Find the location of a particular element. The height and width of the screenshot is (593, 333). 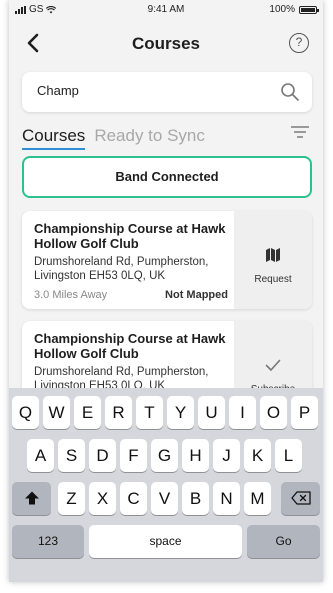

band-connected-banner: Band Connected is located at coordinates (167, 177).